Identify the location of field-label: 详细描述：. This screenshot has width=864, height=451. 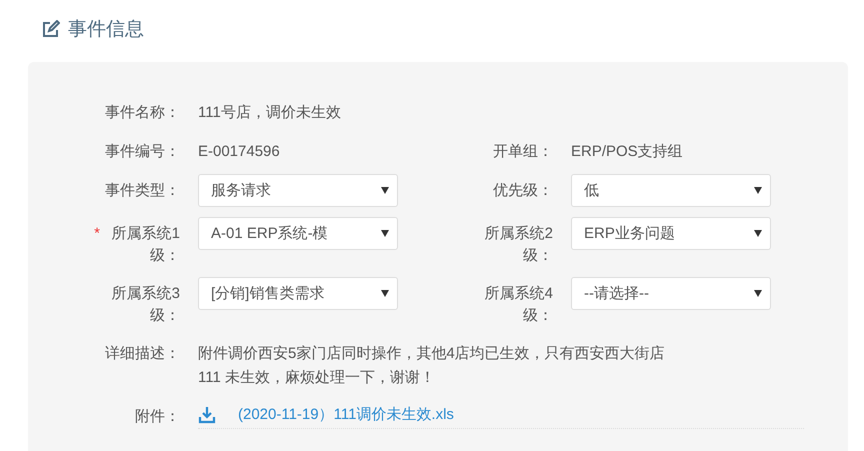
(142, 354).